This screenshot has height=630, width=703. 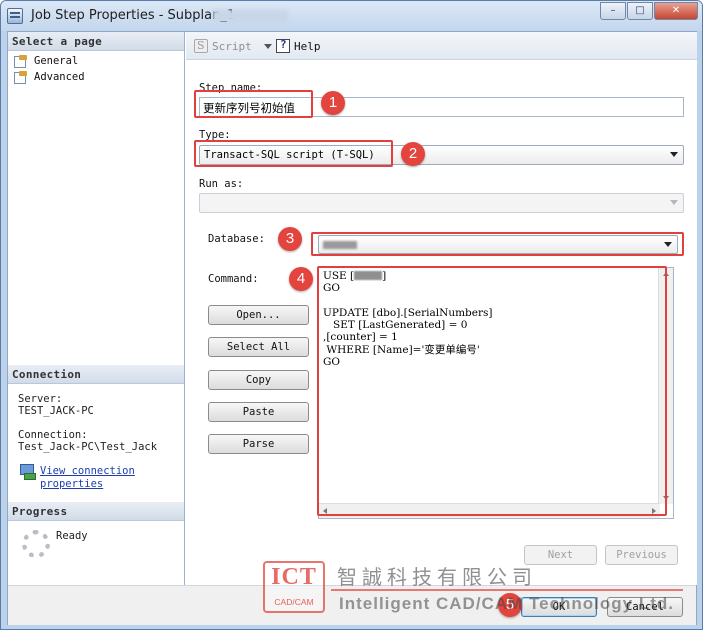 What do you see at coordinates (640, 11) in the screenshot?
I see `maximize-button: □` at bounding box center [640, 11].